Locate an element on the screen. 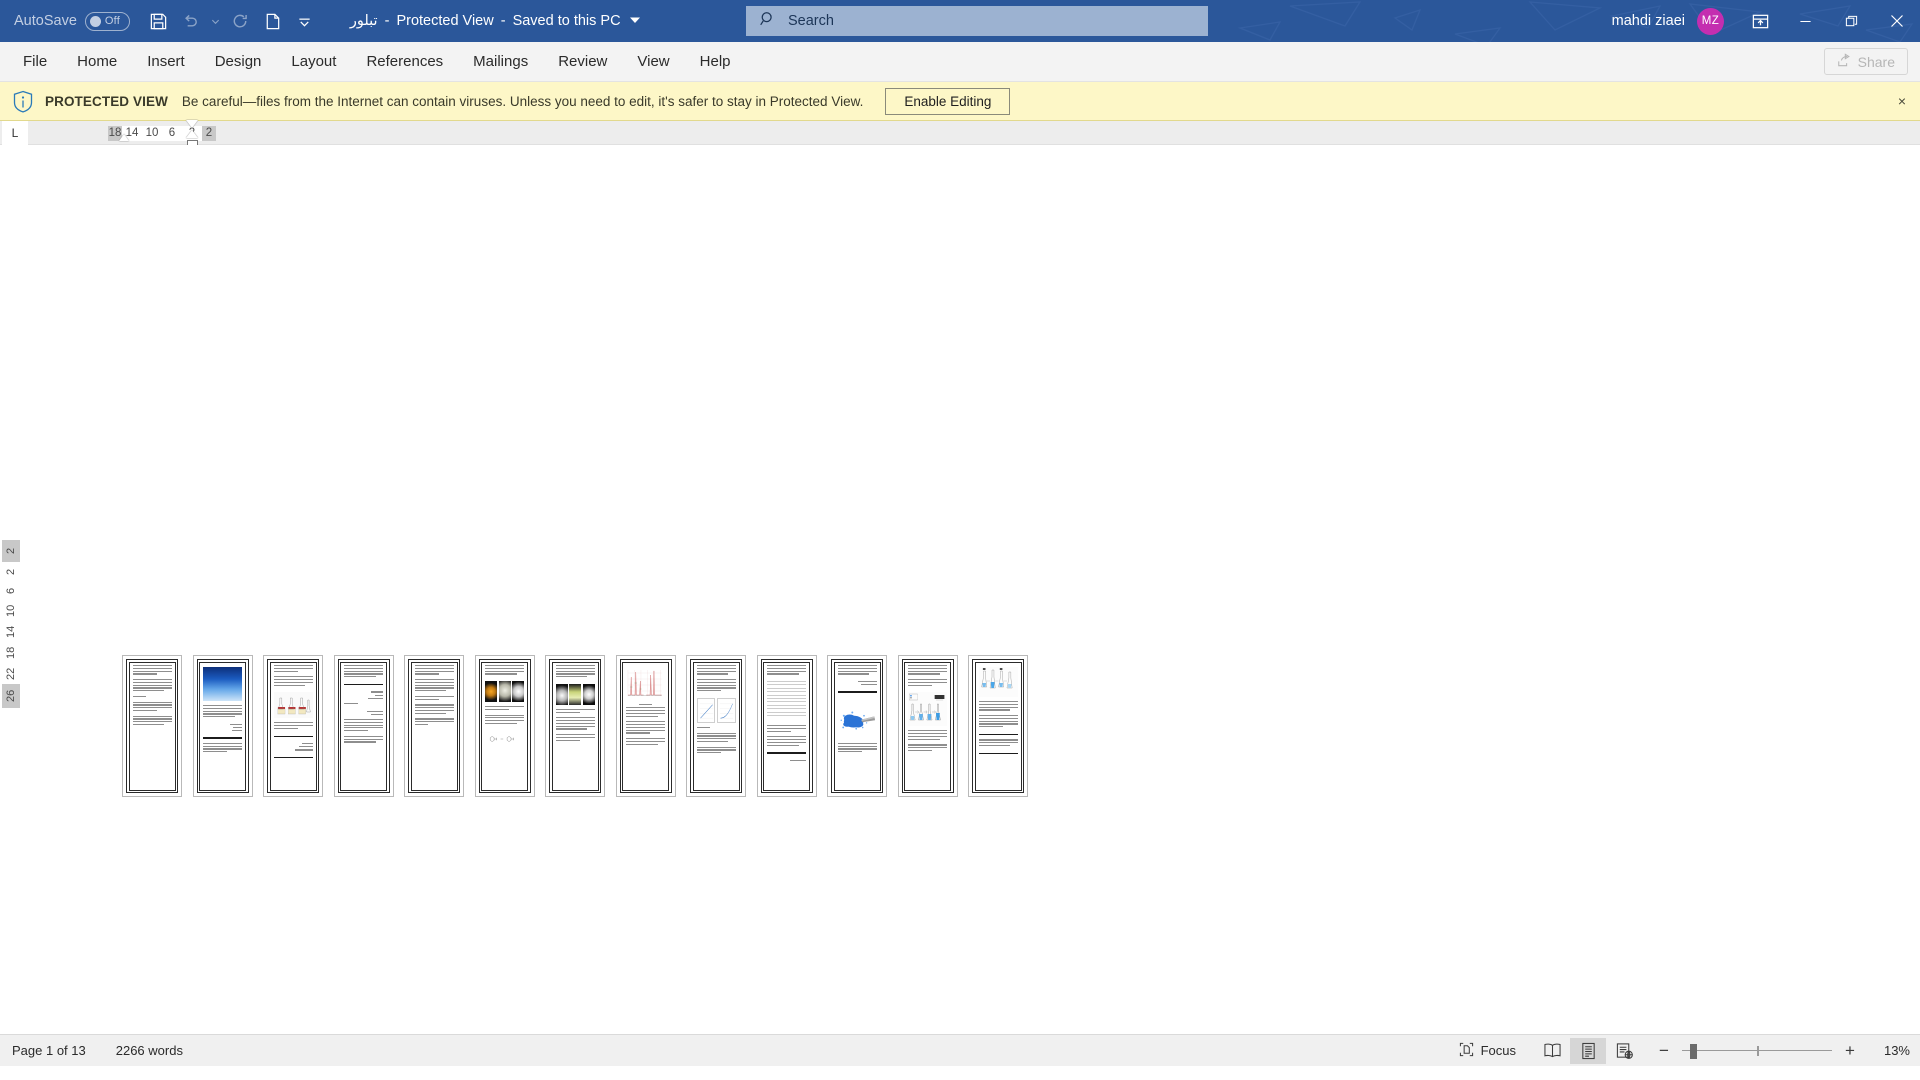 The image size is (1920, 1080). web-layout-icon is located at coordinates (1624, 1051).